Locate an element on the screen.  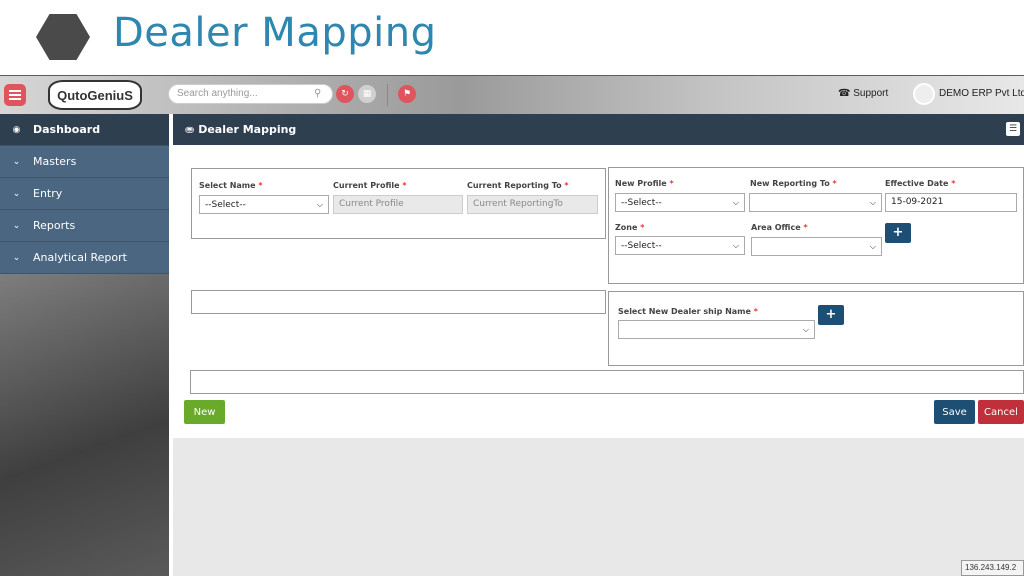
zone-dropdown: --Select-- ⌵ is located at coordinates (680, 245).